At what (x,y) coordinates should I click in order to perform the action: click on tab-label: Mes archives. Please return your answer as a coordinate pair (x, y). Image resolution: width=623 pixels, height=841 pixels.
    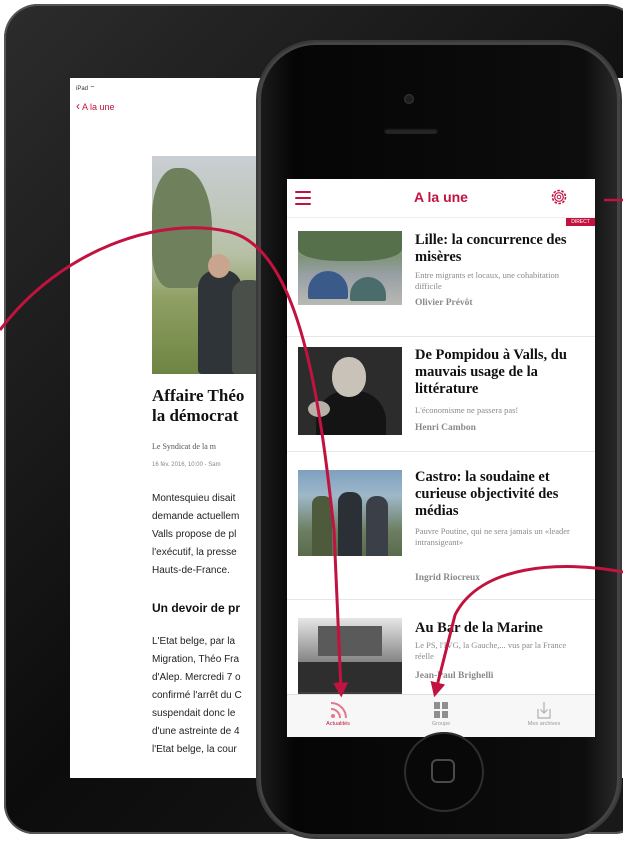
    Looking at the image, I should click on (544, 724).